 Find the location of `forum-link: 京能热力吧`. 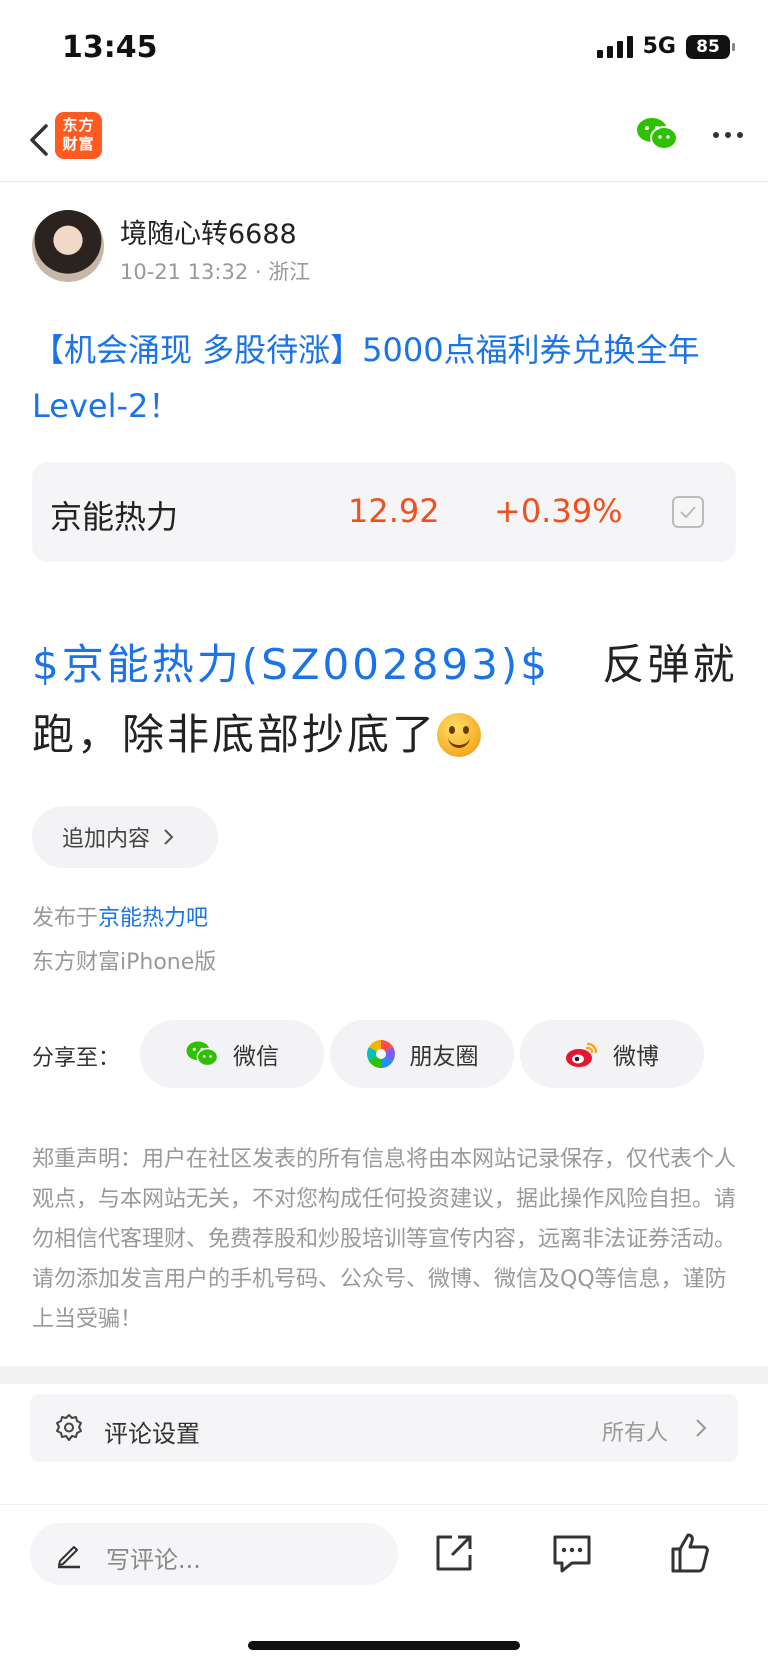

forum-link: 京能热力吧 is located at coordinates (153, 918).